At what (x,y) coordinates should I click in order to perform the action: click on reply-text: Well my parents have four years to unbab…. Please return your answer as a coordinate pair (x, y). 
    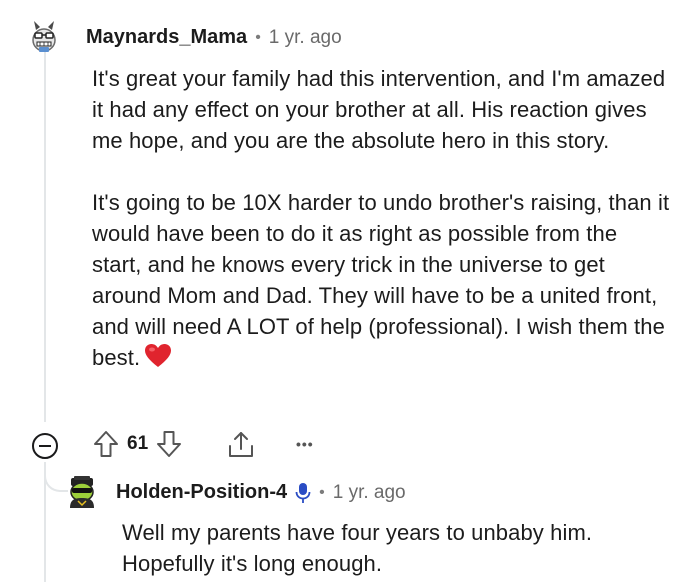
    Looking at the image, I should click on (357, 548).